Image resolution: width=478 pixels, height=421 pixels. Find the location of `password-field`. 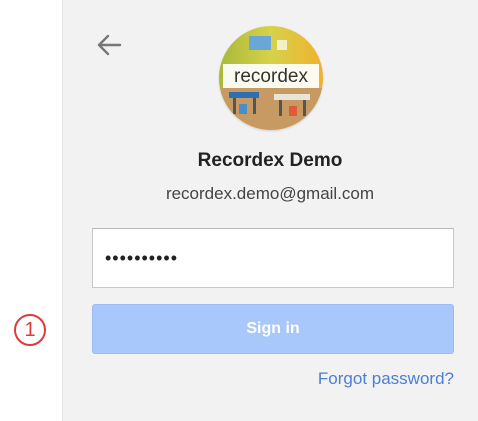

password-field is located at coordinates (273, 258).